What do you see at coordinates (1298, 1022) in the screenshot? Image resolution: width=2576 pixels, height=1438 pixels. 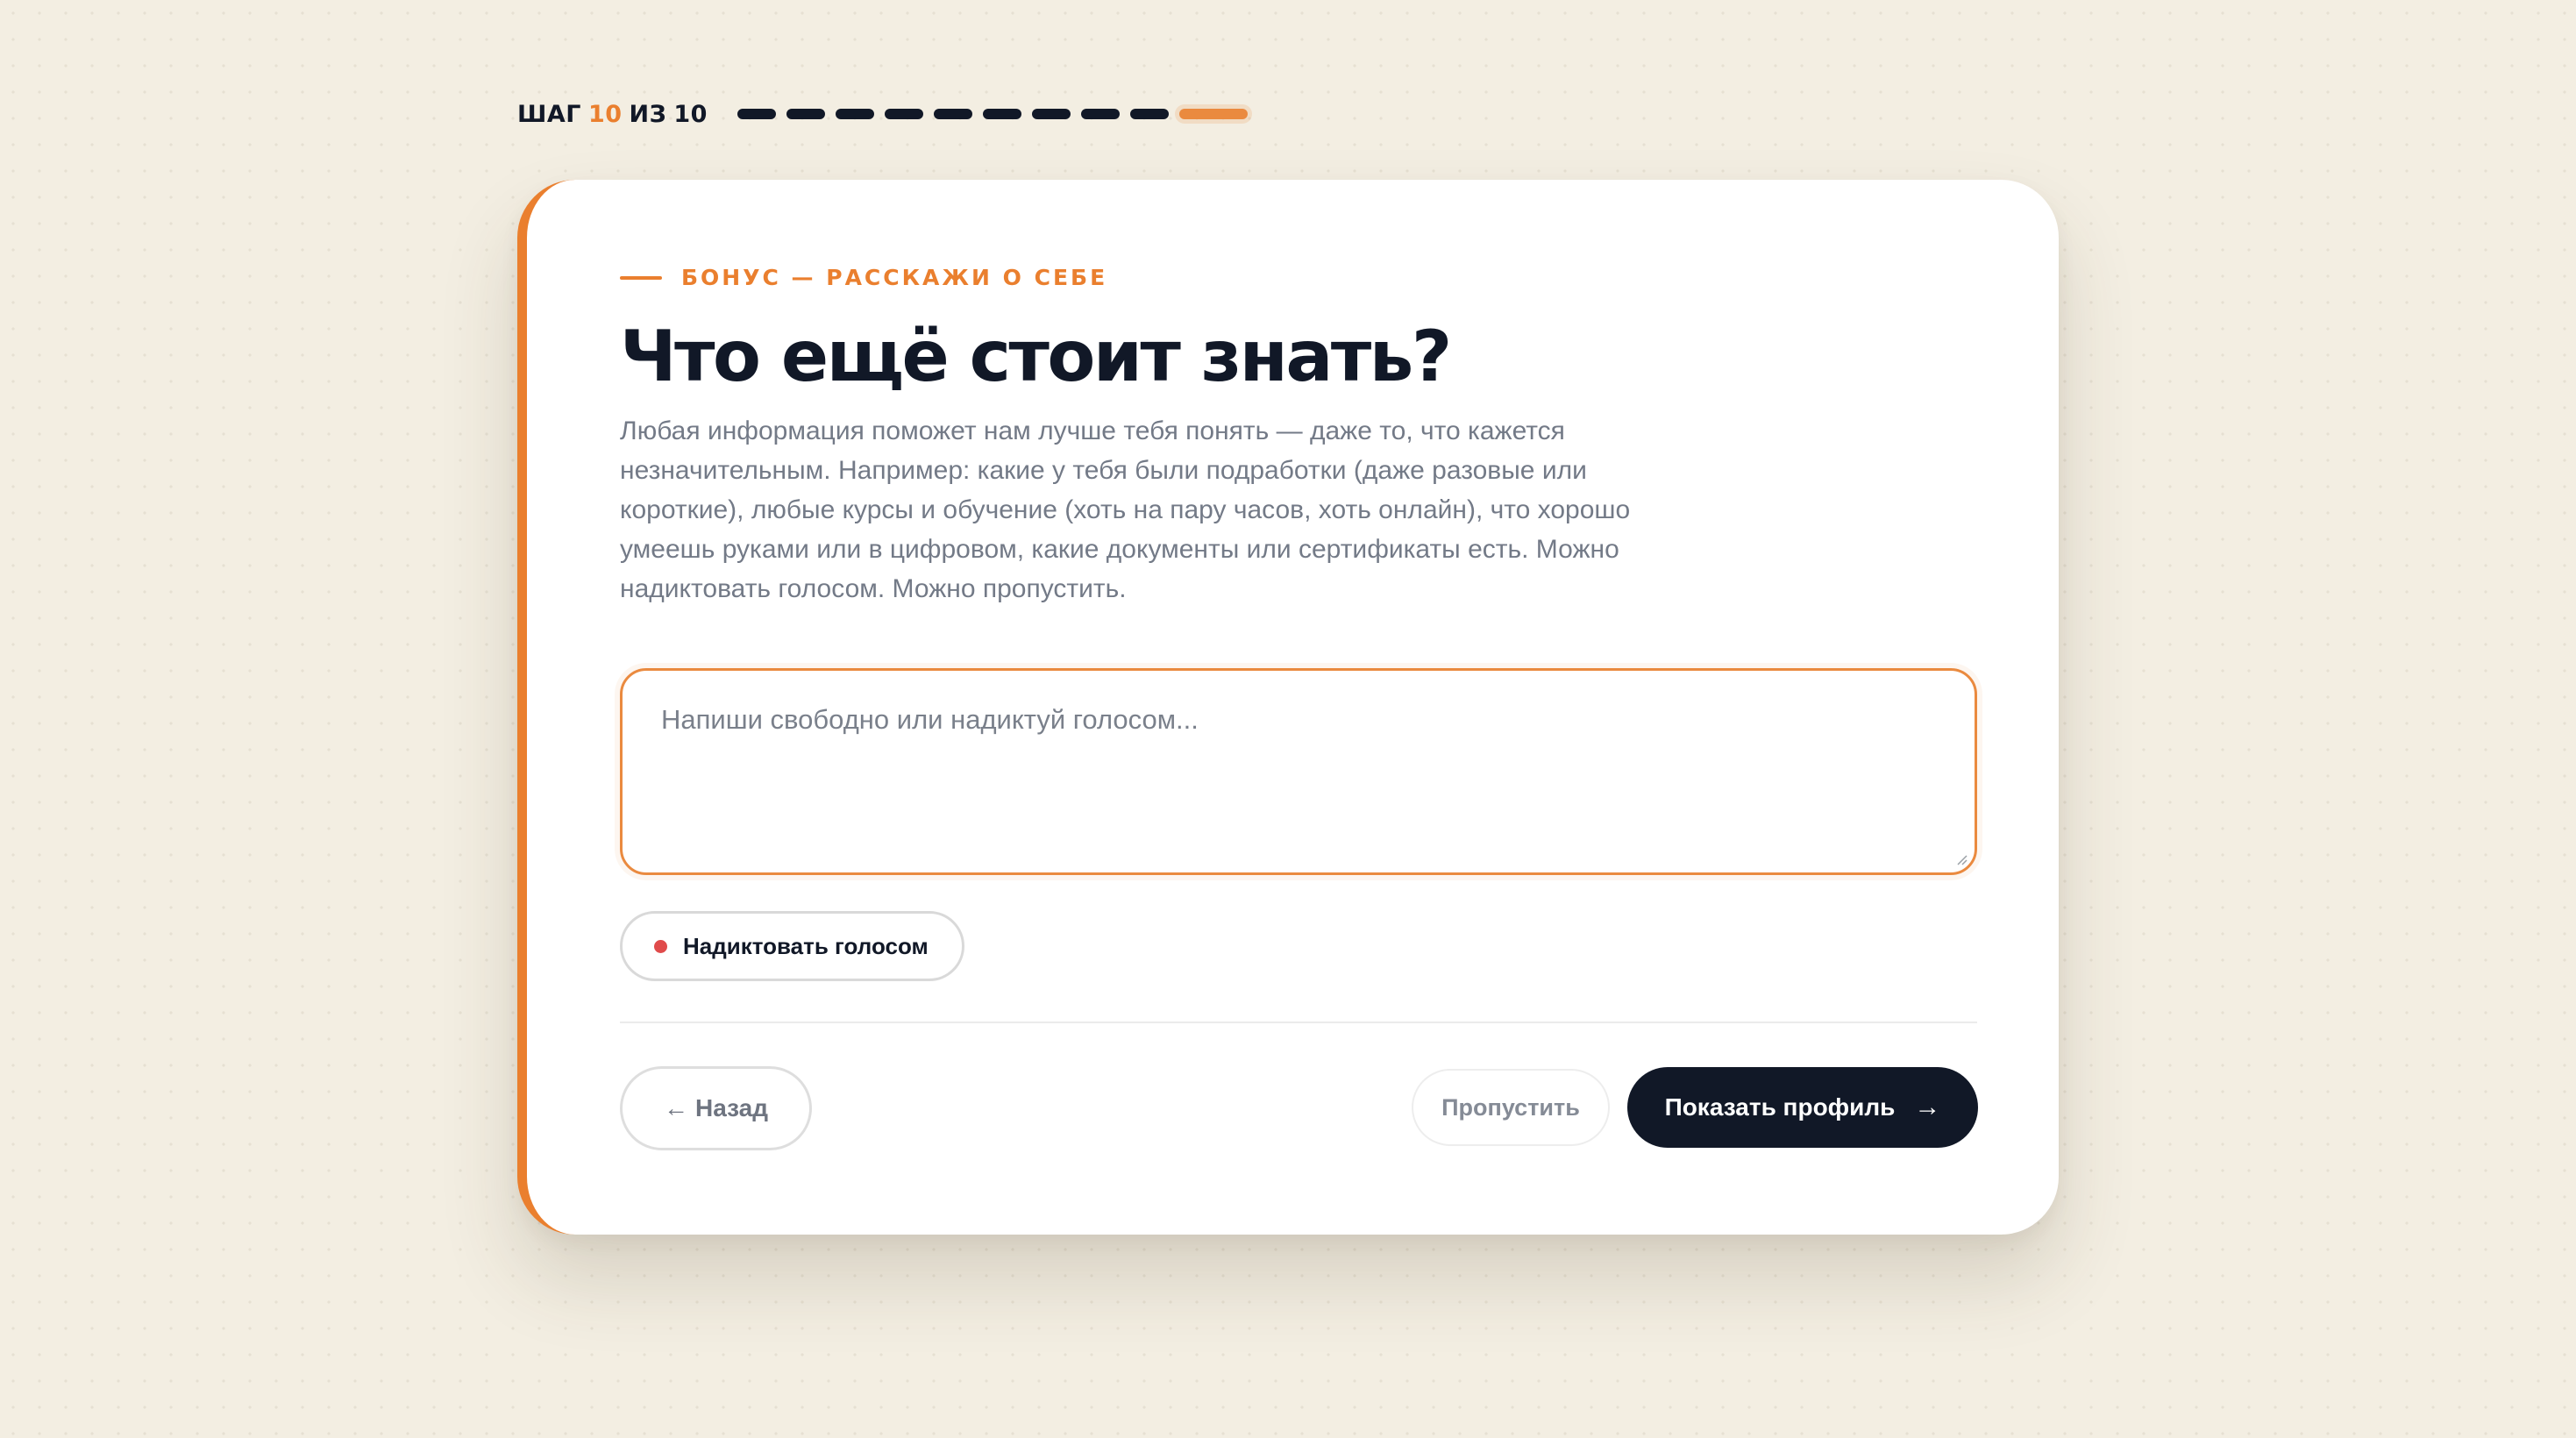 I see `footer-divider` at bounding box center [1298, 1022].